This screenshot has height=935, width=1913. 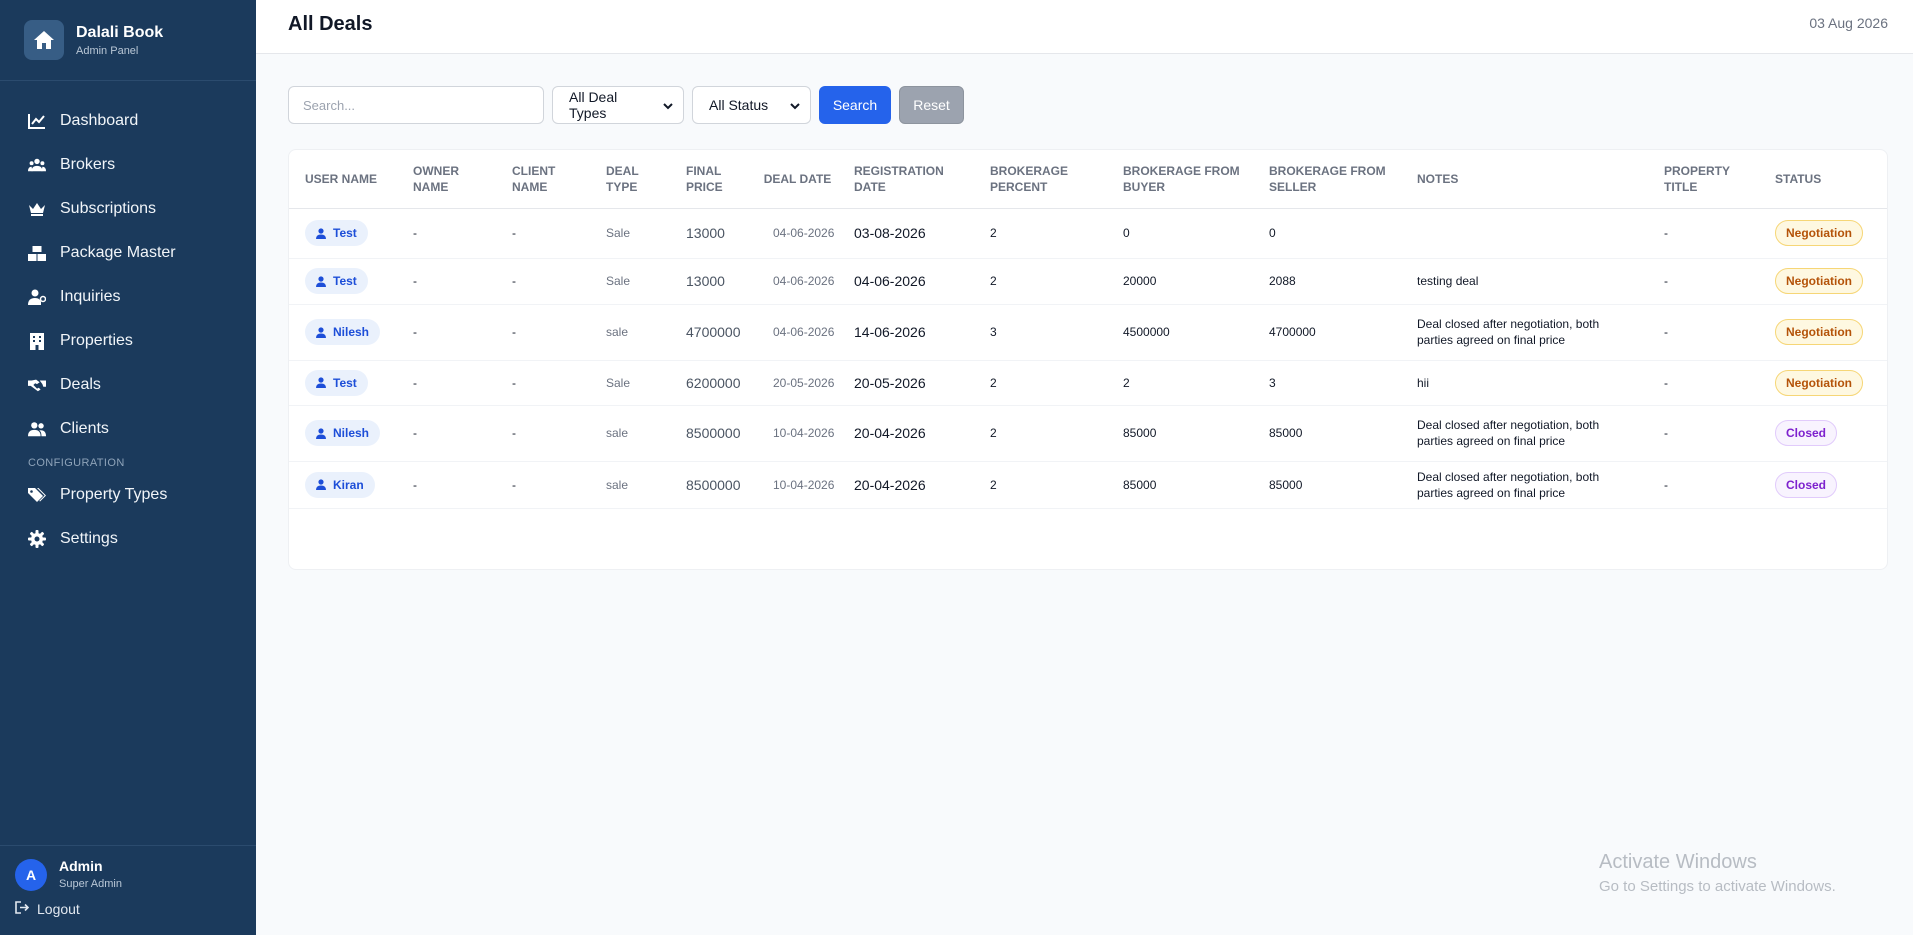 I want to click on reset-button: Reset, so click(x=931, y=105).